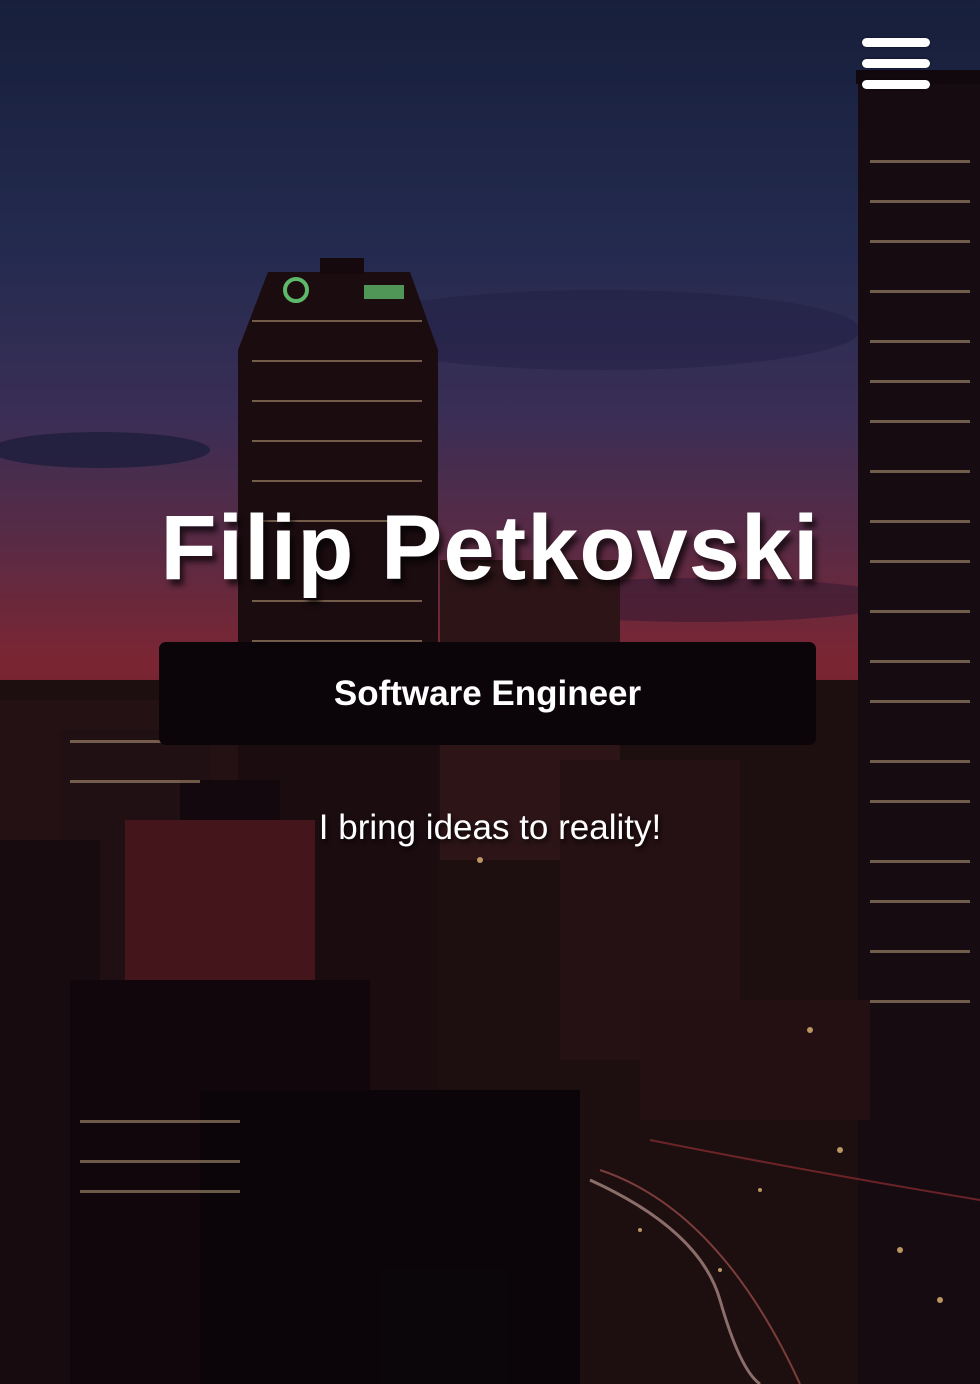  What do you see at coordinates (490, 548) in the screenshot?
I see `hero-name: Filip Petkovski` at bounding box center [490, 548].